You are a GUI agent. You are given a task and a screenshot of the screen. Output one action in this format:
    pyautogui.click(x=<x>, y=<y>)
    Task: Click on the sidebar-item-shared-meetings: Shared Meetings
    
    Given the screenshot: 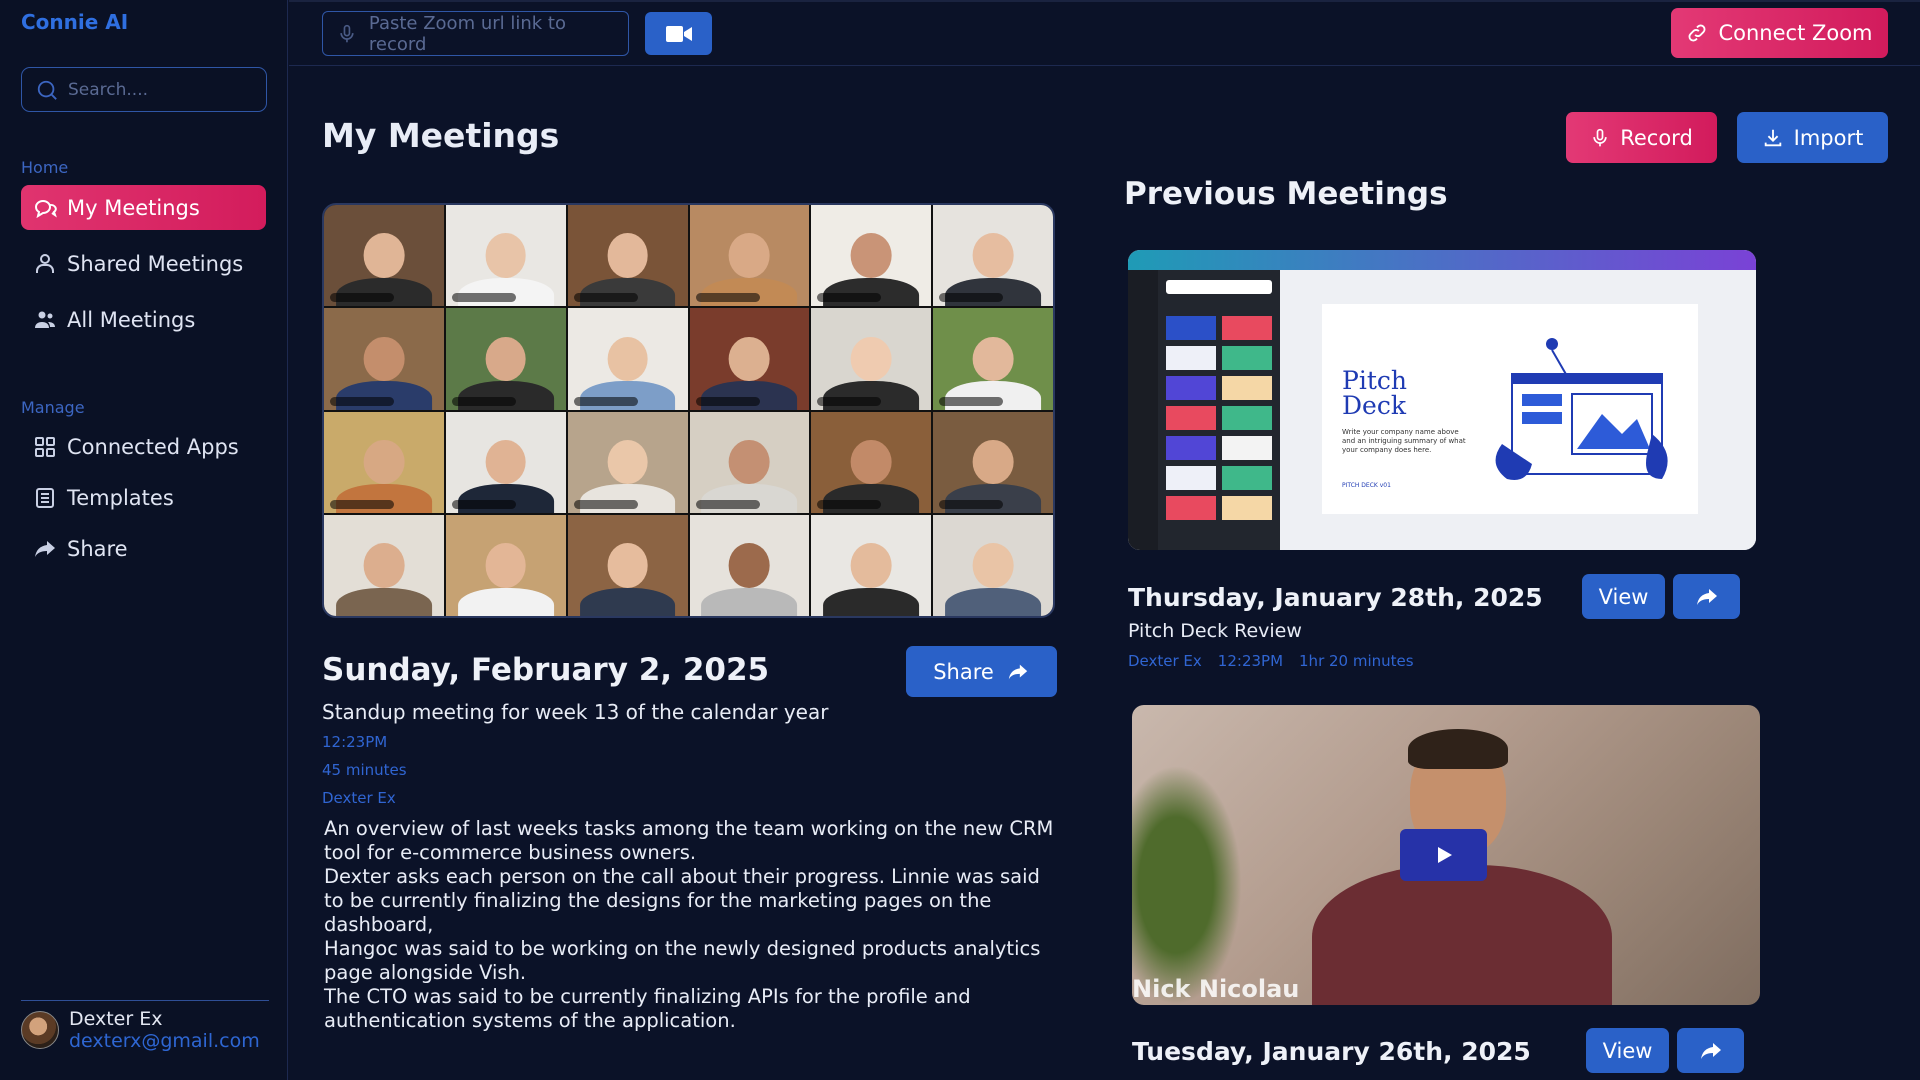 What is the action you would take?
    pyautogui.click(x=143, y=263)
    